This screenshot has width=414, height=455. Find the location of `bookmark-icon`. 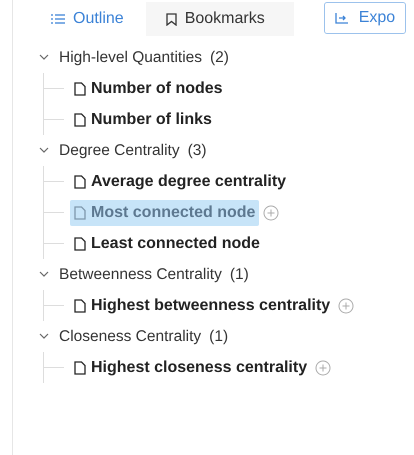

bookmark-icon is located at coordinates (171, 19).